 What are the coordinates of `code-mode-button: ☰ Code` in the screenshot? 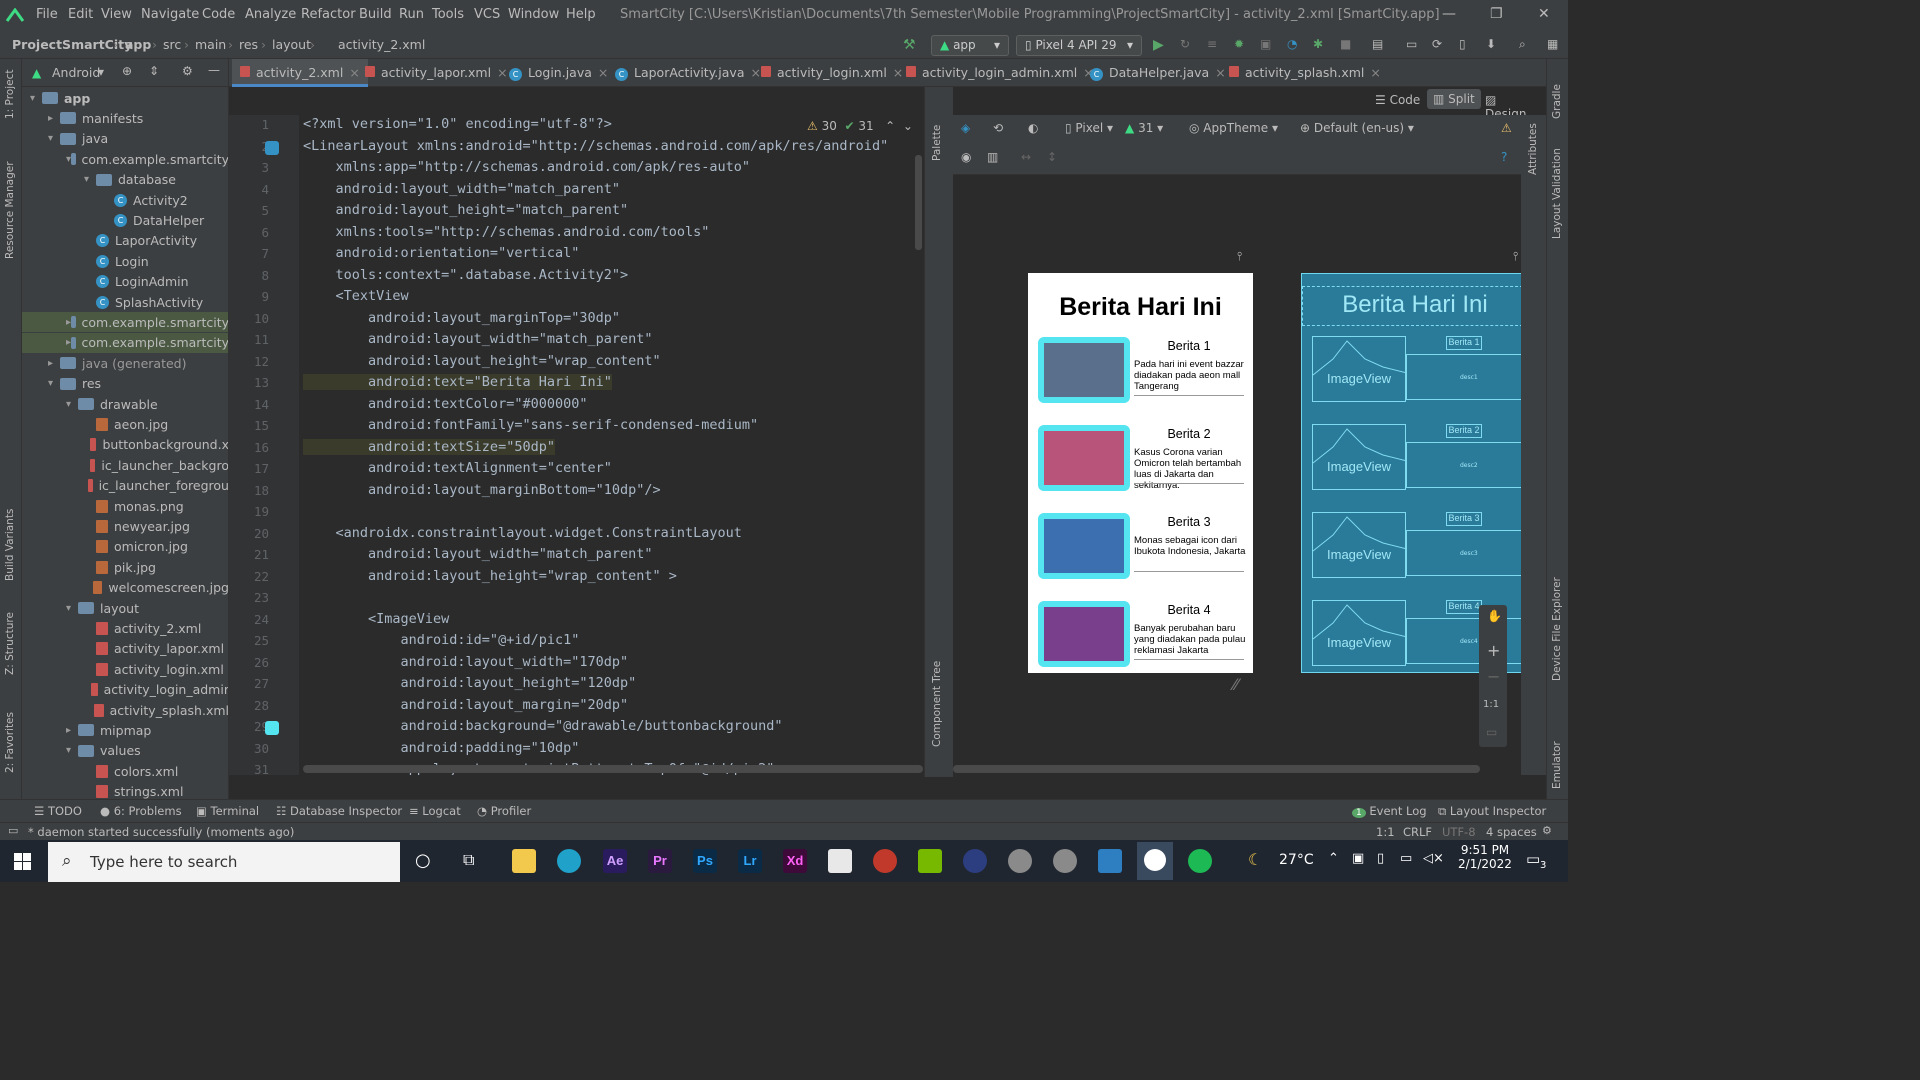 It's located at (1397, 100).